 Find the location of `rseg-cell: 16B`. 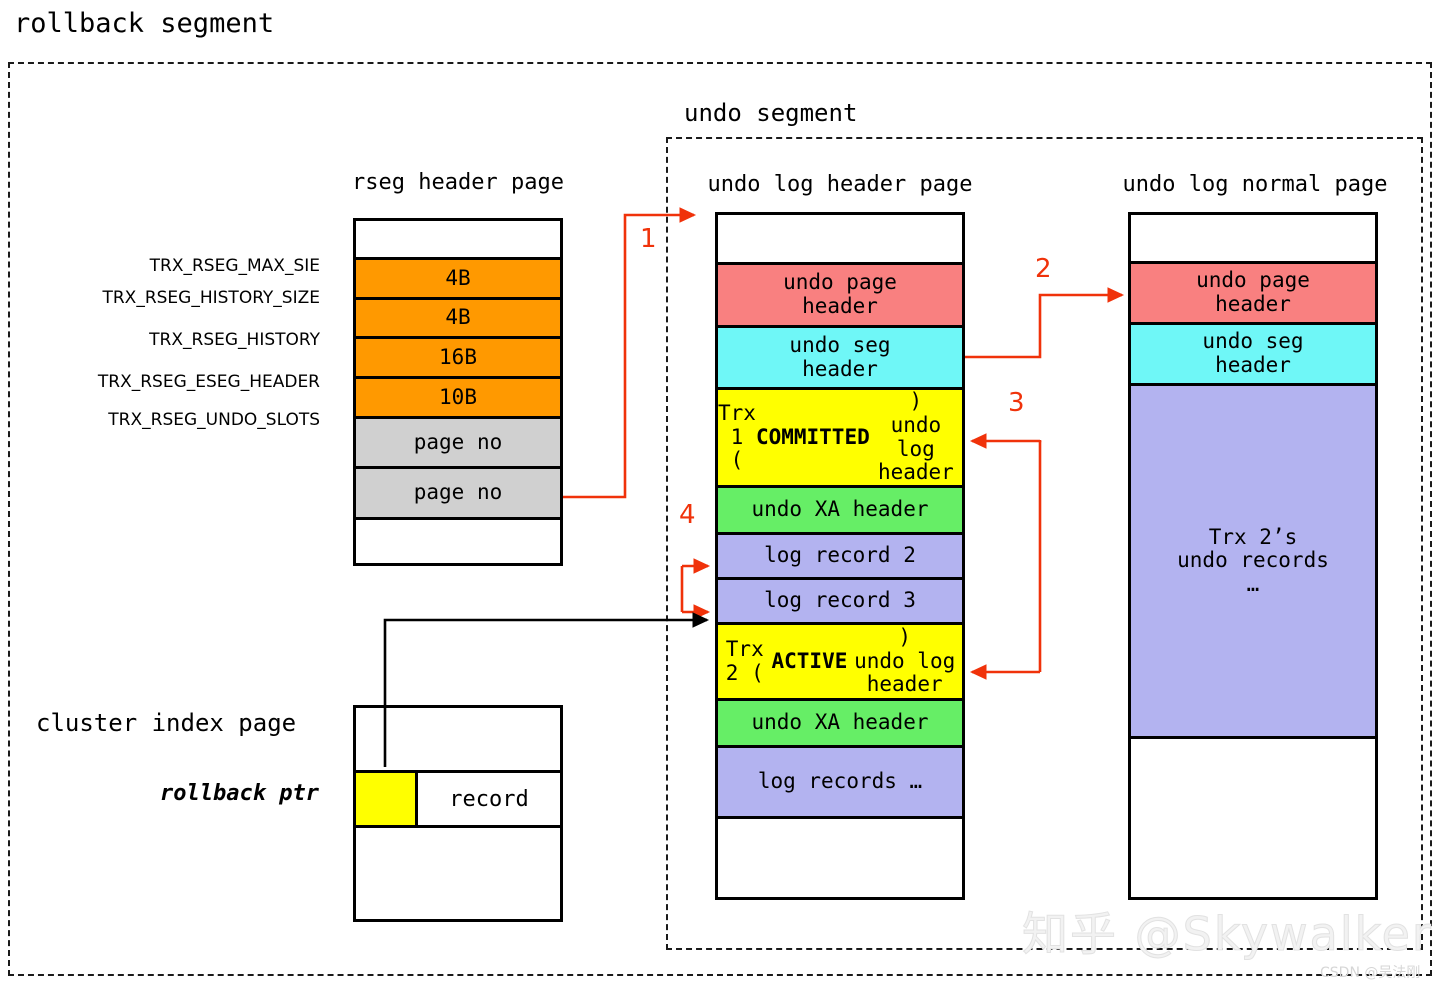

rseg-cell: 16B is located at coordinates (458, 359).